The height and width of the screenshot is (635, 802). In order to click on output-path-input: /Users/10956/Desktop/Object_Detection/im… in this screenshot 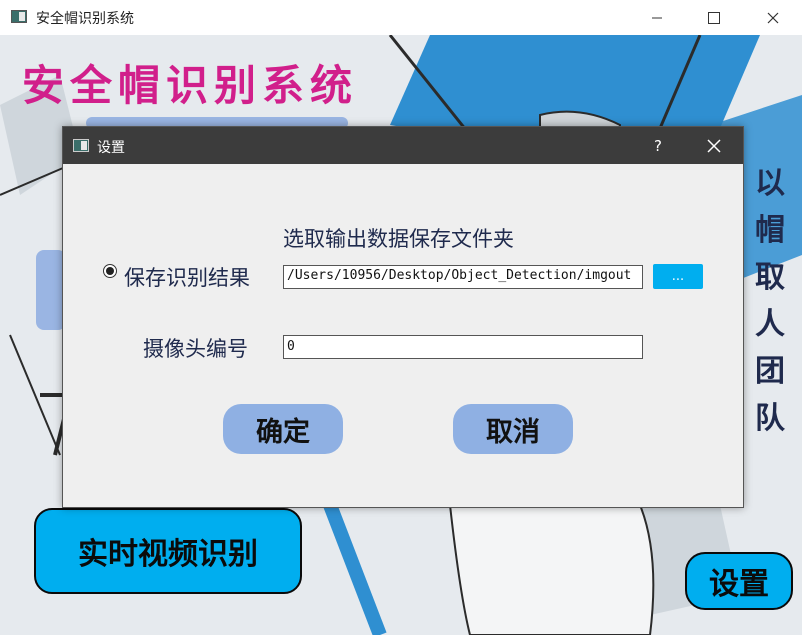, I will do `click(463, 277)`.